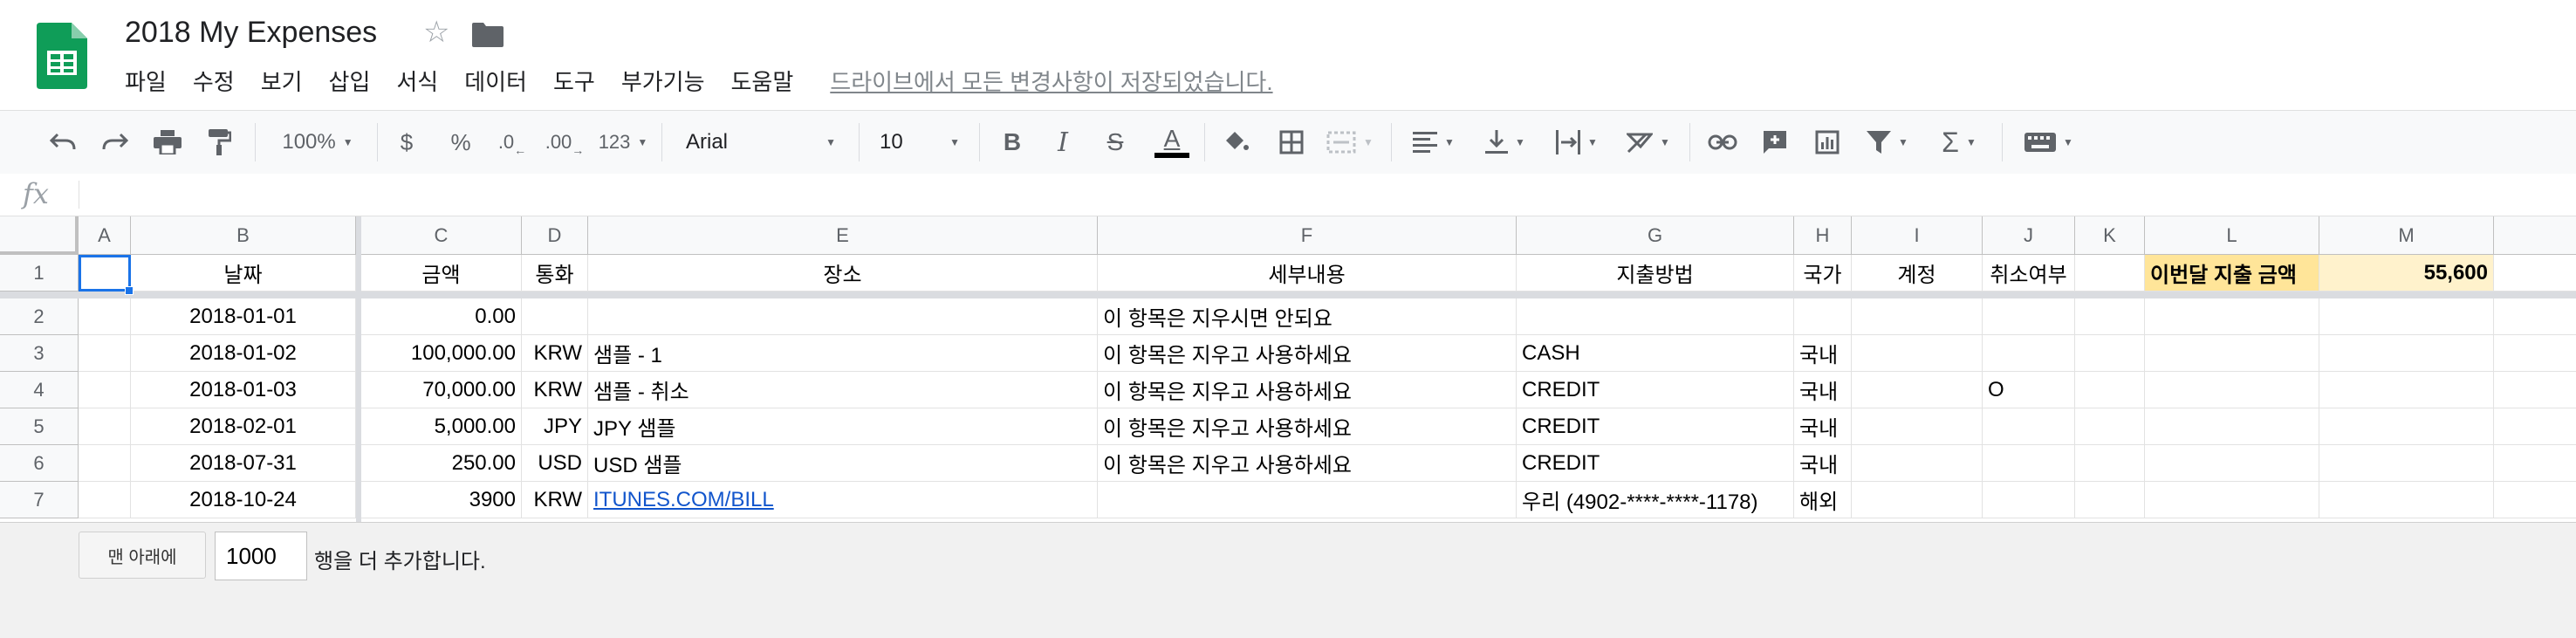  What do you see at coordinates (2110, 273) in the screenshot?
I see `header-cell` at bounding box center [2110, 273].